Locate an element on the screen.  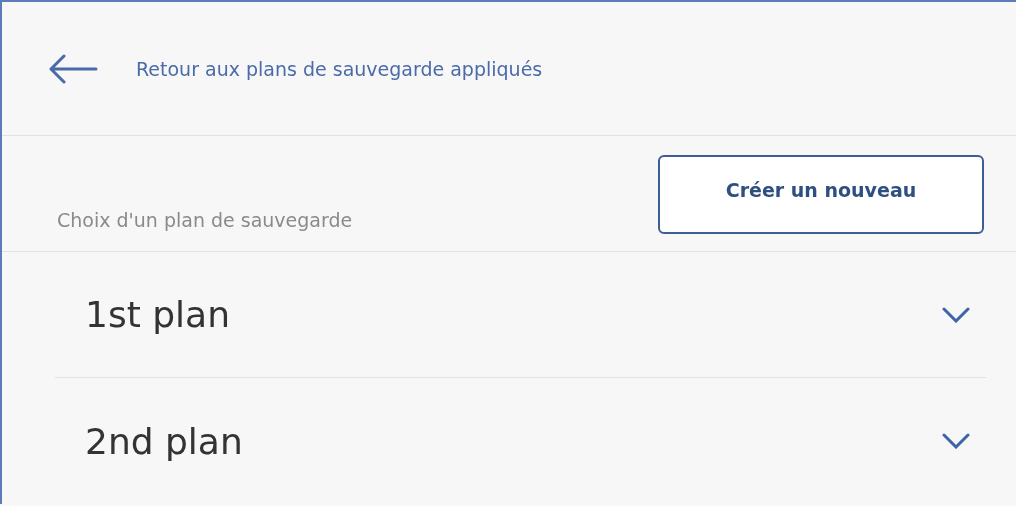
back-link: Retour aux plans de sauvegarde appliqués is located at coordinates (339, 68).